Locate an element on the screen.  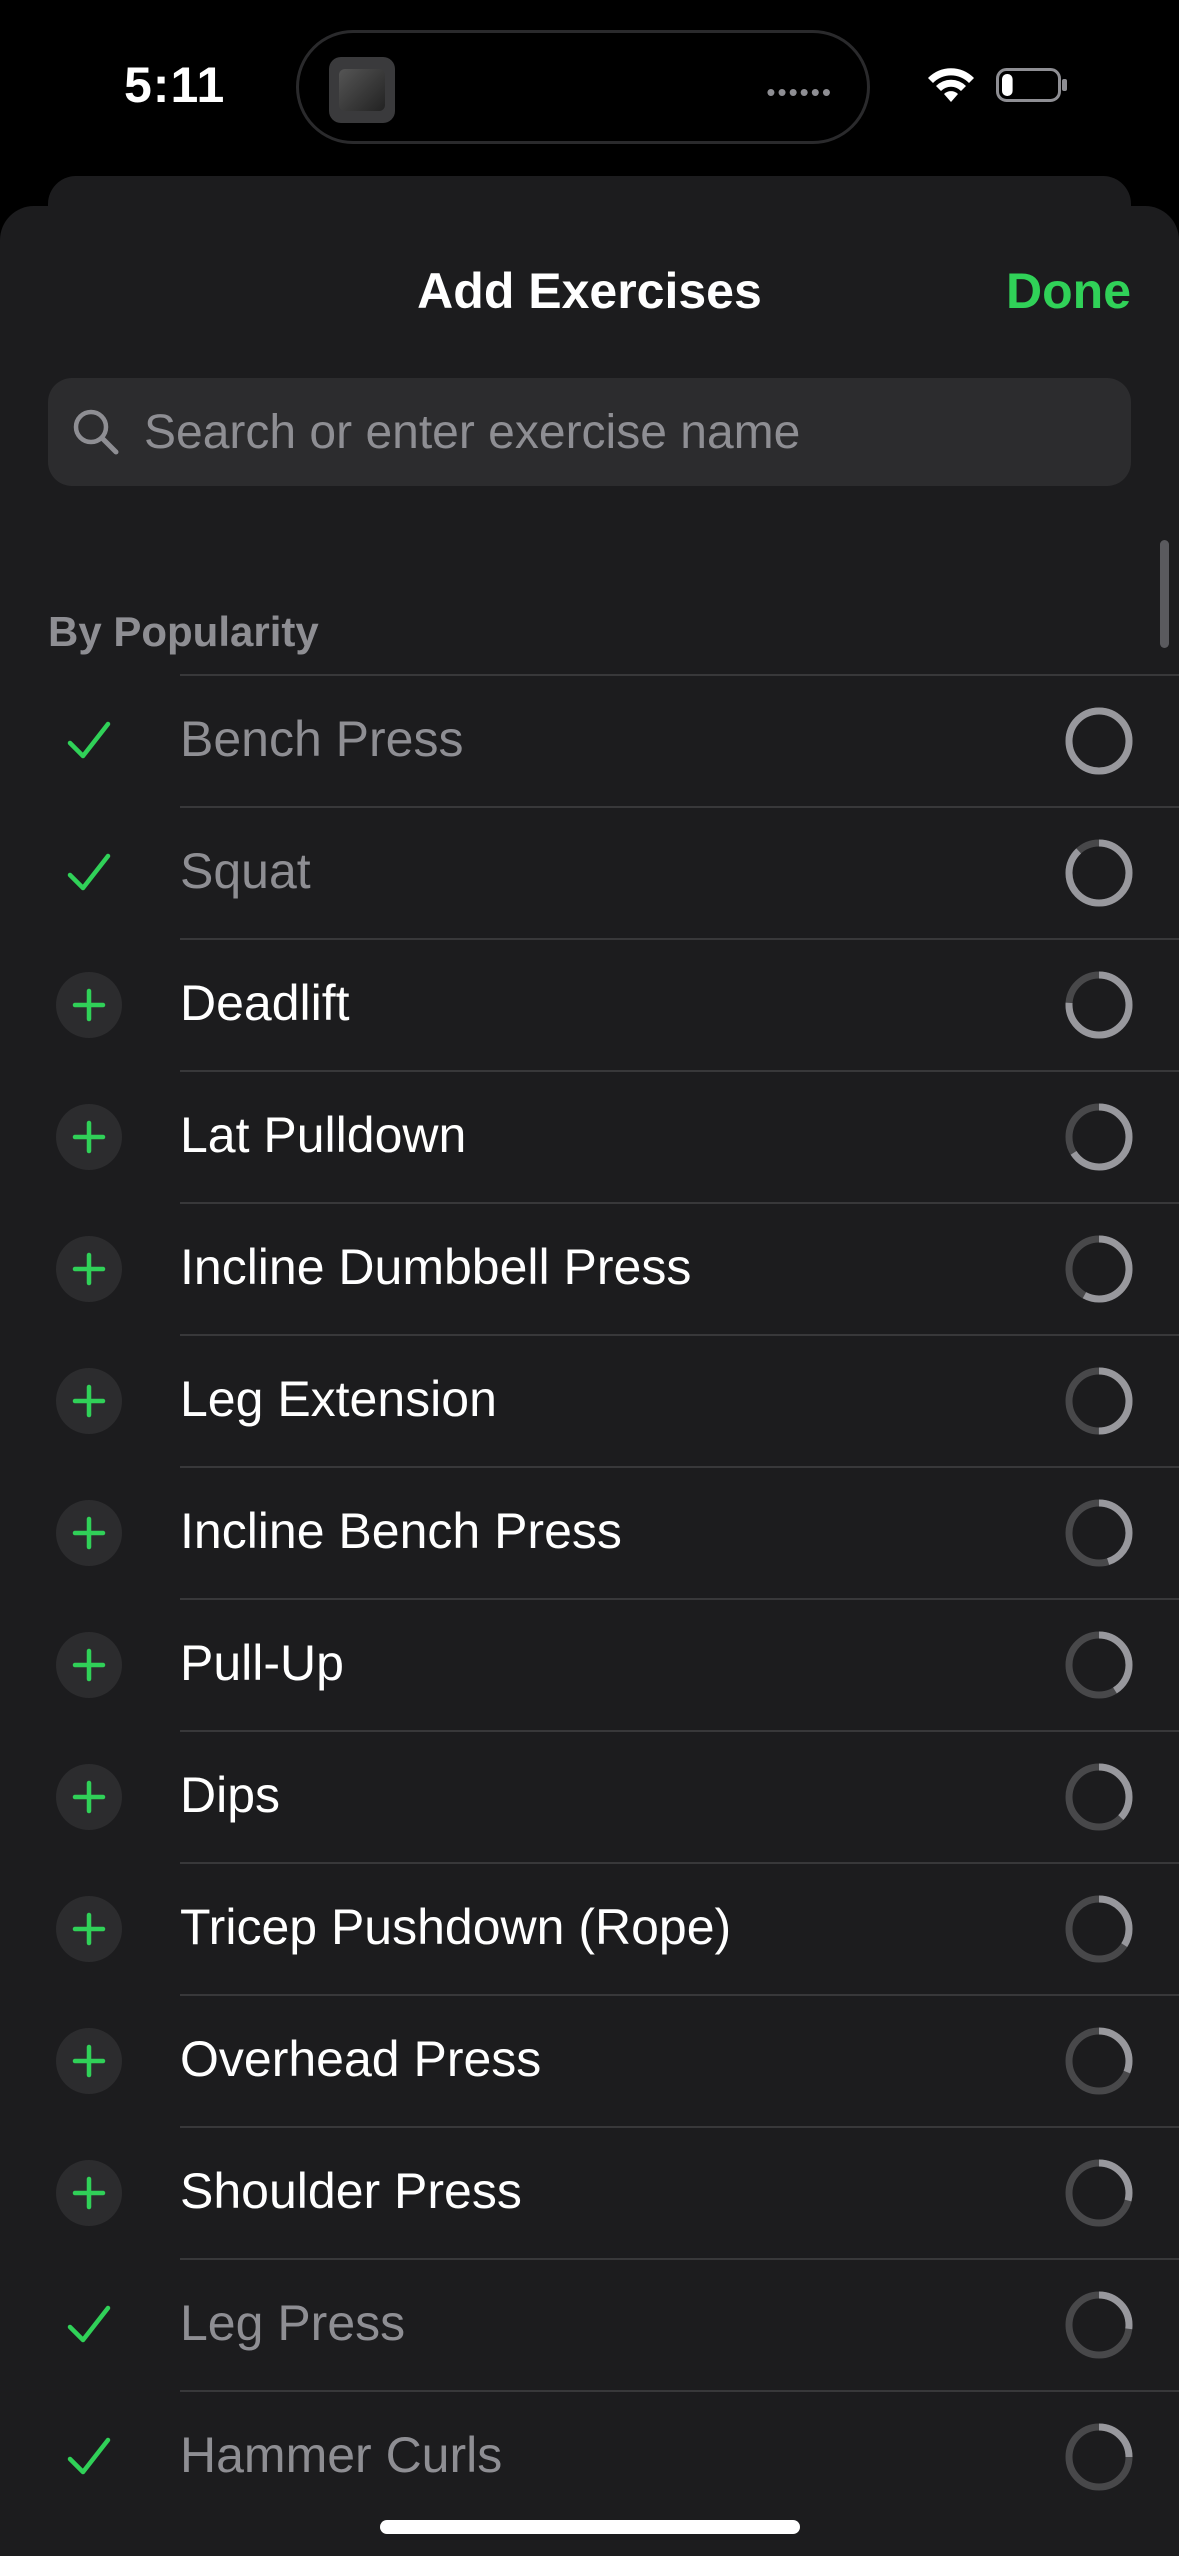
exercise-name: Tricep Pushdown (Rope) is located at coordinates (456, 1927).